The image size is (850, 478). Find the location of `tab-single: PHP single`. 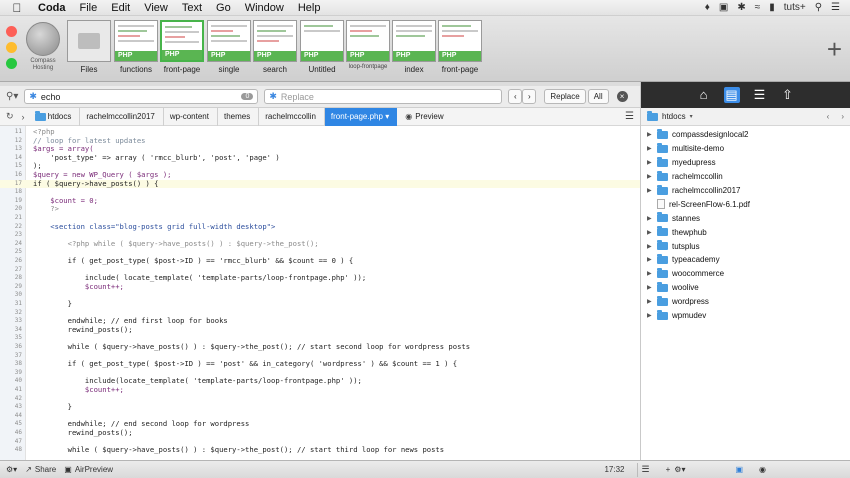

tab-single: PHP single is located at coordinates (229, 47).